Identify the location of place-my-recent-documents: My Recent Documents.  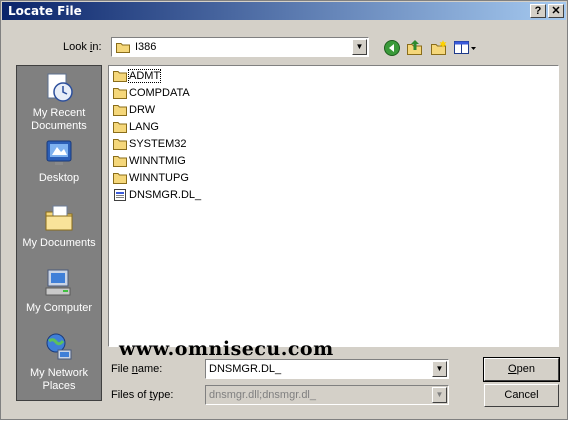
(59, 102).